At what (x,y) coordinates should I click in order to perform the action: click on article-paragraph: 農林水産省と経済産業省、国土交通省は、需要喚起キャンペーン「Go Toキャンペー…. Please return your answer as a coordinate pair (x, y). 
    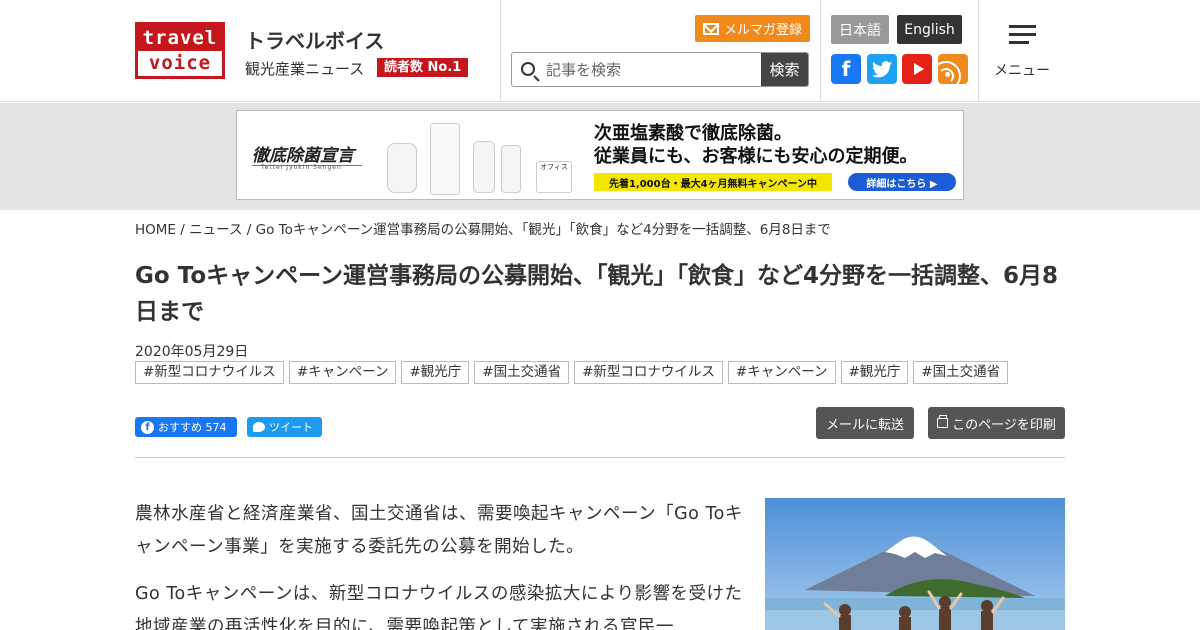
    Looking at the image, I should click on (439, 530).